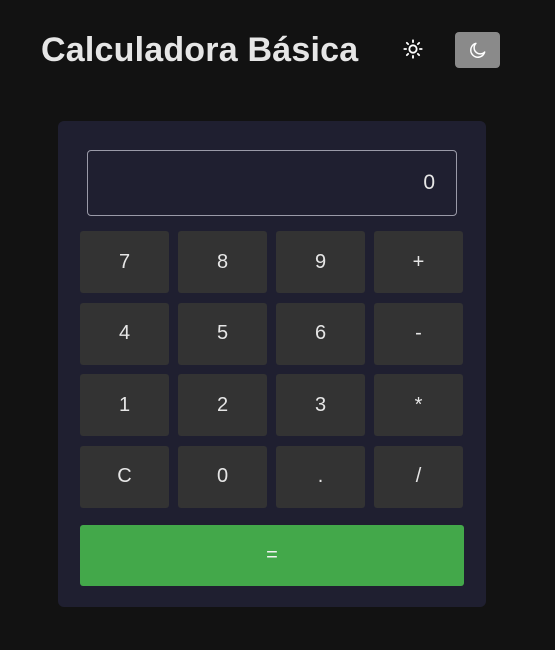 This screenshot has width=555, height=650. Describe the element at coordinates (272, 555) in the screenshot. I see `equals-button: =` at that location.